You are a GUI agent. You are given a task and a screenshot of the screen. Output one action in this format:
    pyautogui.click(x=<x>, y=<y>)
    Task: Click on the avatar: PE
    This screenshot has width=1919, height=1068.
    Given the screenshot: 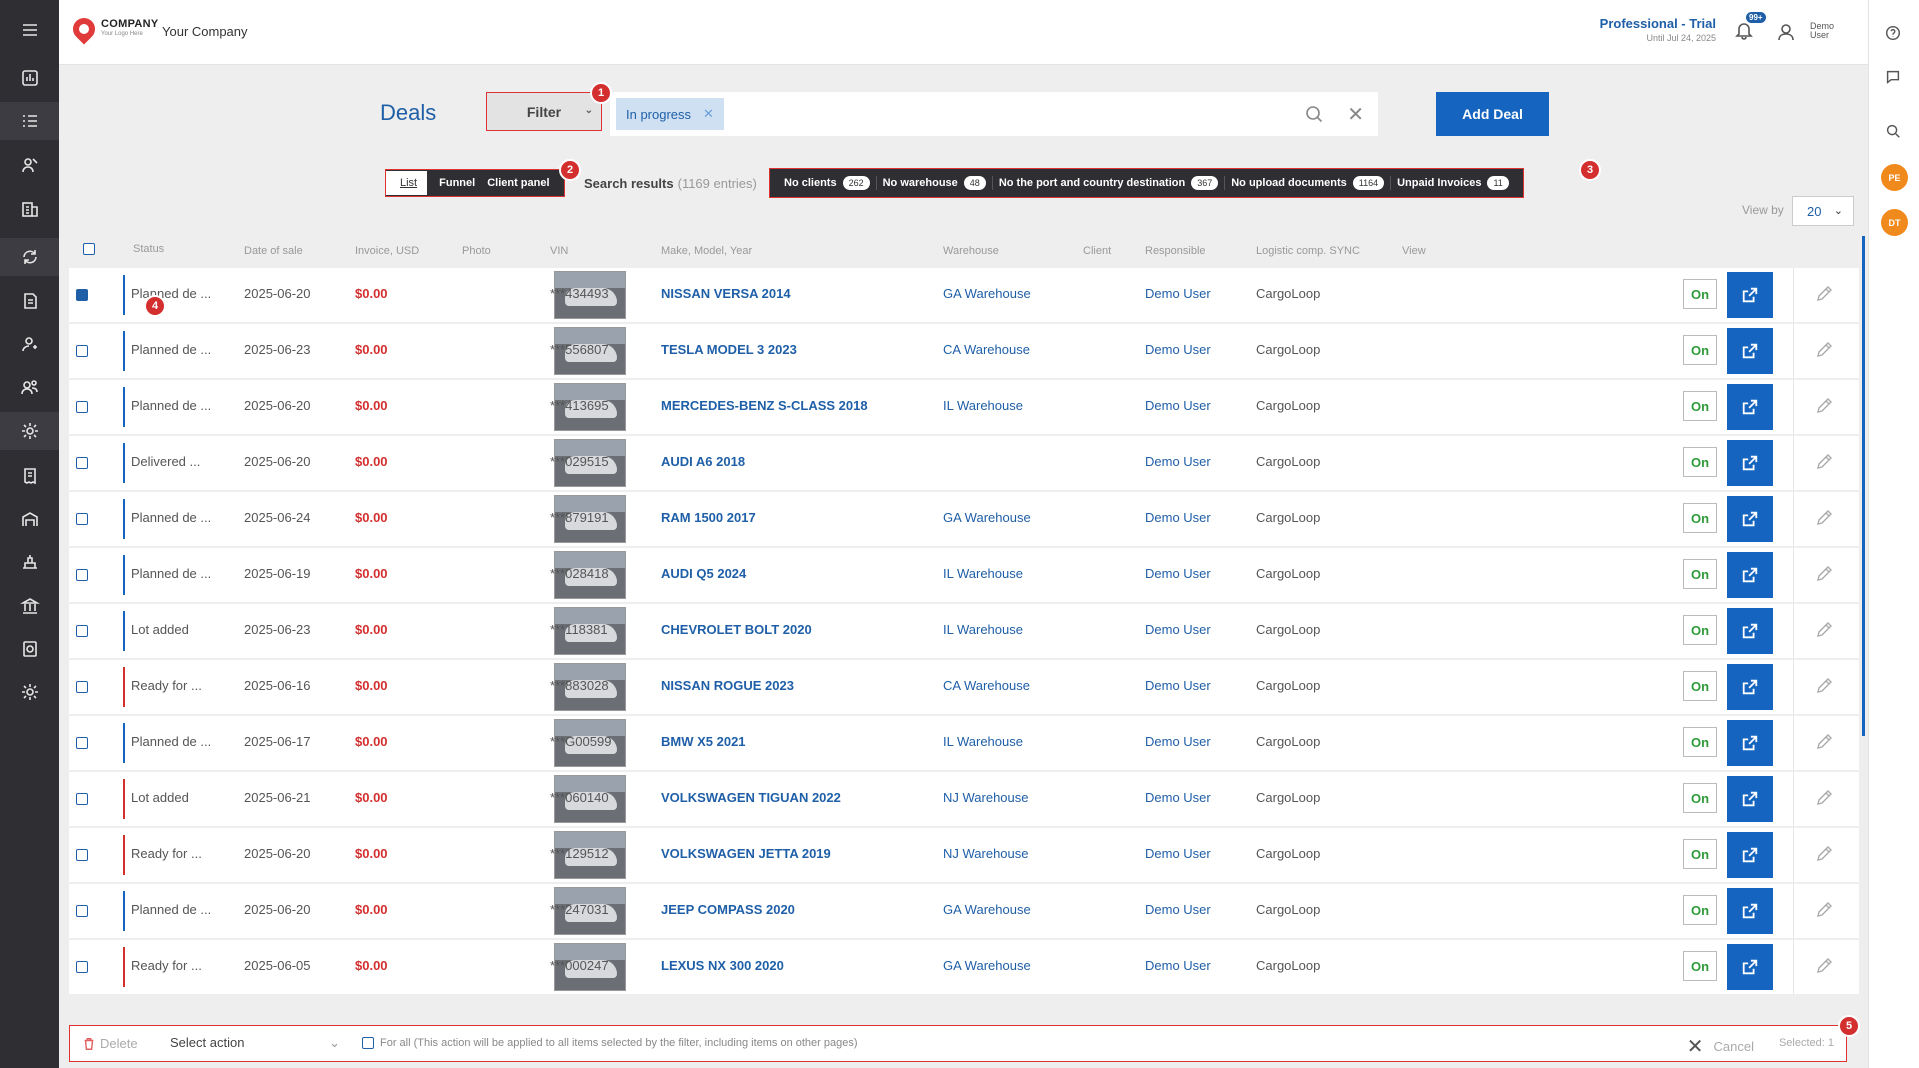 What is the action you would take?
    pyautogui.click(x=1894, y=177)
    